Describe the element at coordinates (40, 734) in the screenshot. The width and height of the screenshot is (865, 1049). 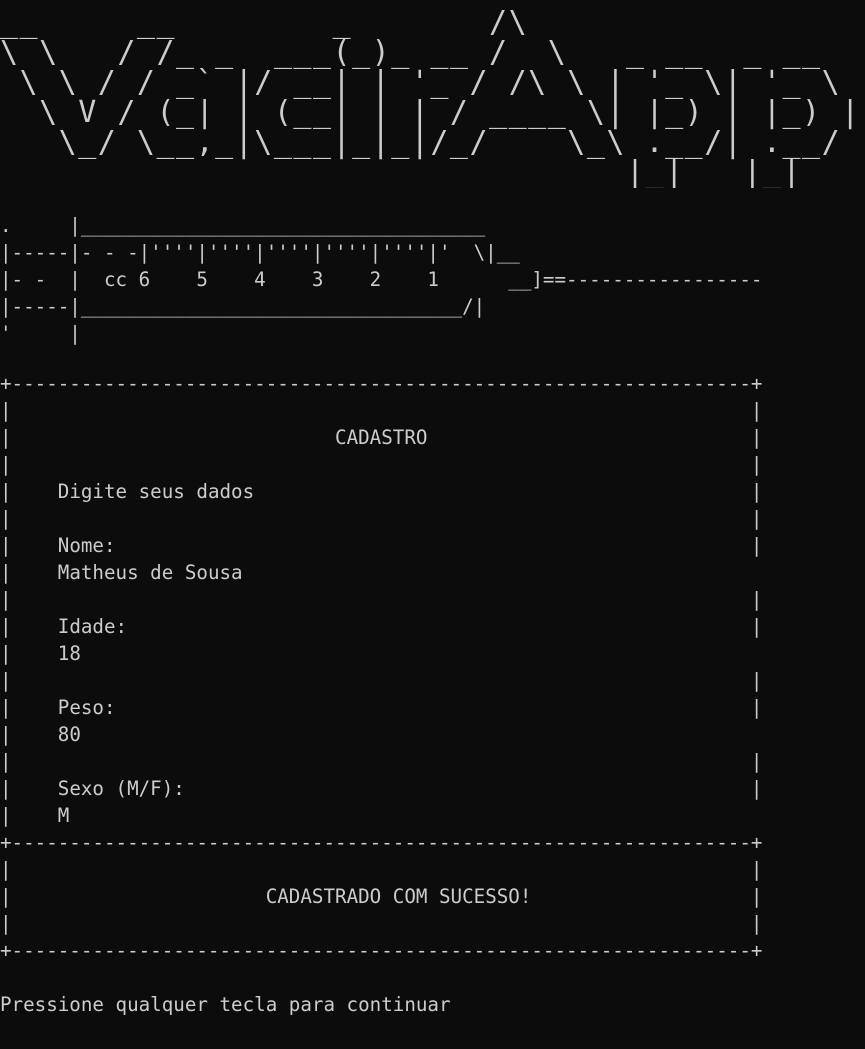
I see `field-value-row: | 80` at that location.